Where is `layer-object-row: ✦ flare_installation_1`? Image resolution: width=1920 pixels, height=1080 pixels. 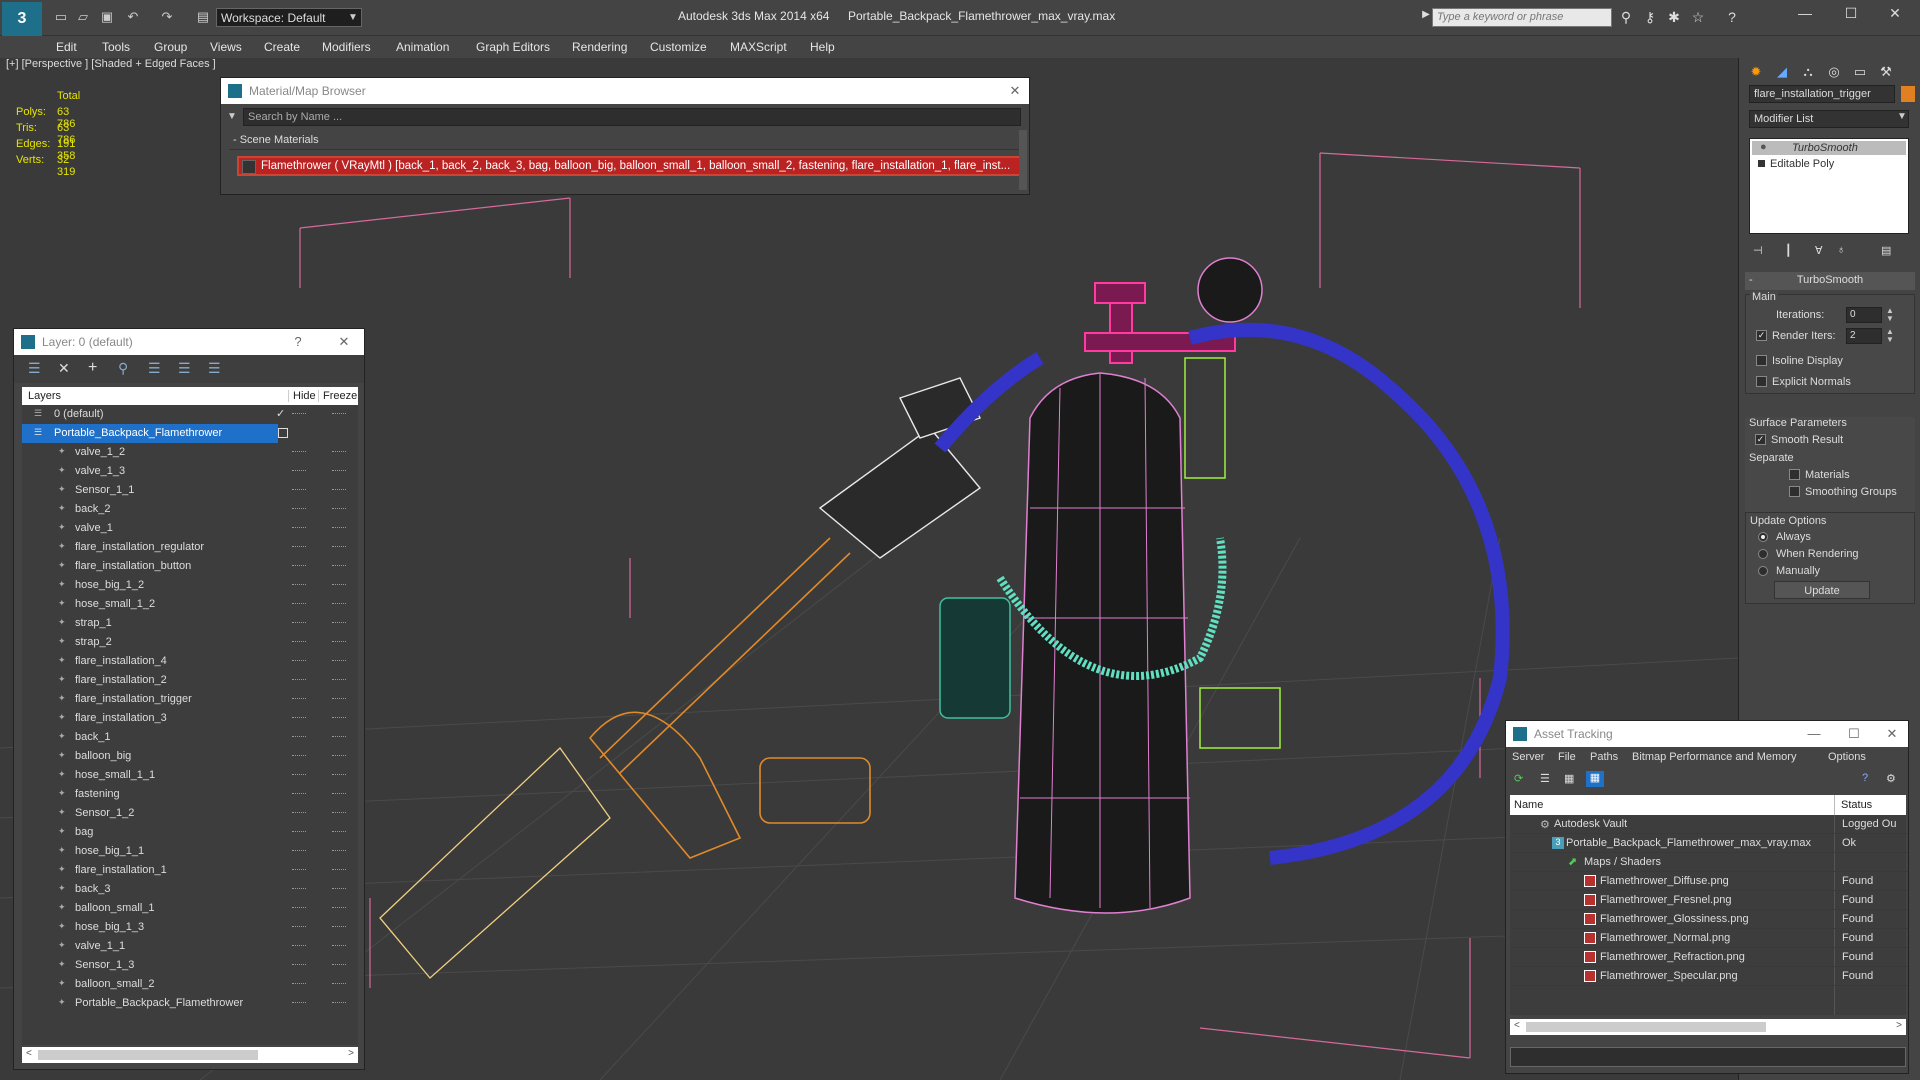 layer-object-row: ✦ flare_installation_1 is located at coordinates (190, 870).